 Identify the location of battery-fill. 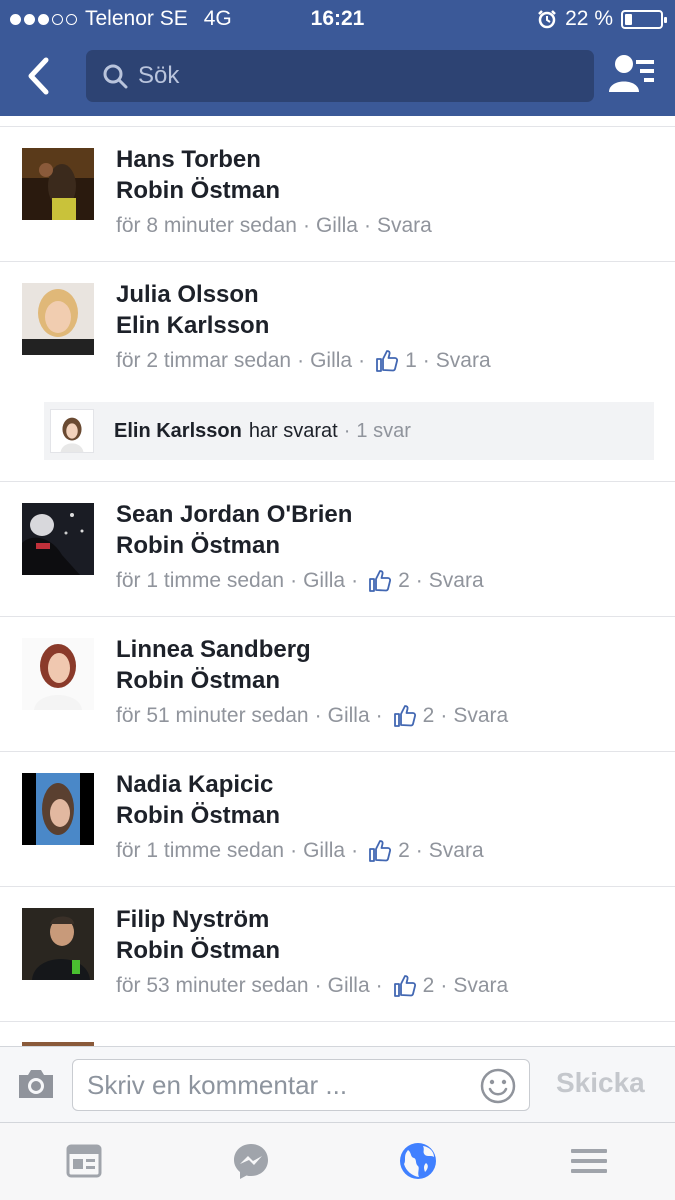
(628, 19).